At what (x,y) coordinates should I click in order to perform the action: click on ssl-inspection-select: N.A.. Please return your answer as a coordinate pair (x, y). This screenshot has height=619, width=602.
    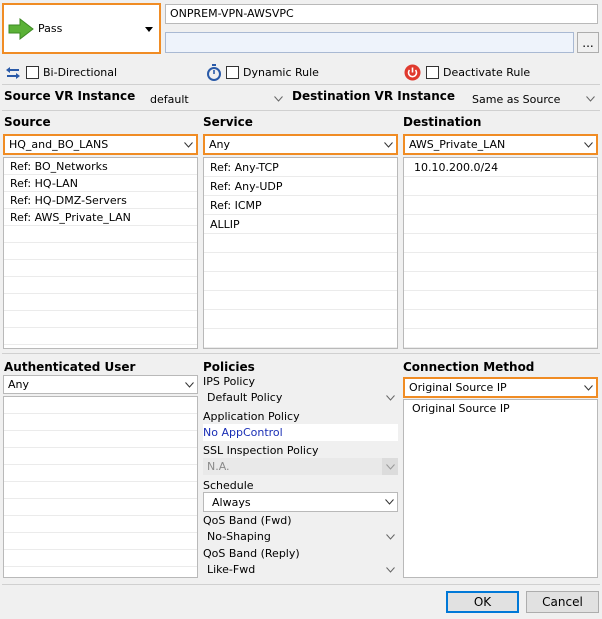
    Looking at the image, I should click on (300, 466).